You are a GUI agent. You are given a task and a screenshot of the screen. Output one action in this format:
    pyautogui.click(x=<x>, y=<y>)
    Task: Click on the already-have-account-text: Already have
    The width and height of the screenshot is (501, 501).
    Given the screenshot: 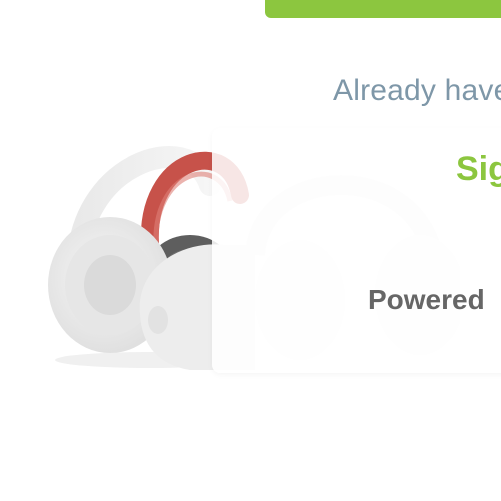 What is the action you would take?
    pyautogui.click(x=417, y=90)
    